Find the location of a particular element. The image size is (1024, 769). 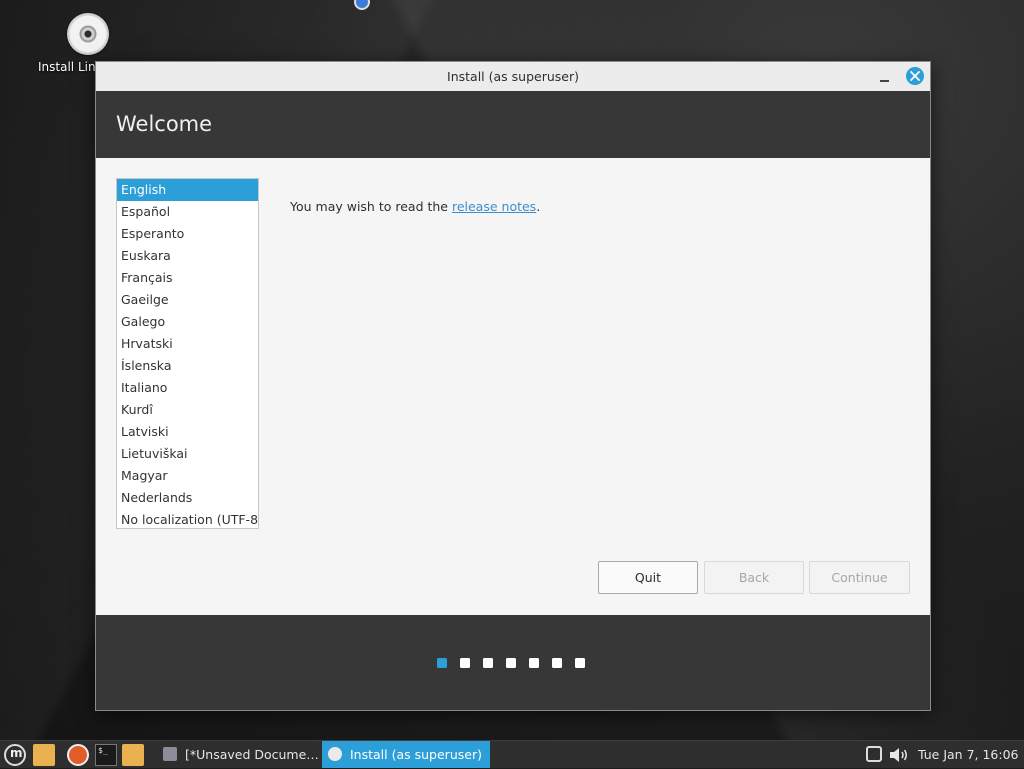

language-item: Íslenska is located at coordinates (187, 366).